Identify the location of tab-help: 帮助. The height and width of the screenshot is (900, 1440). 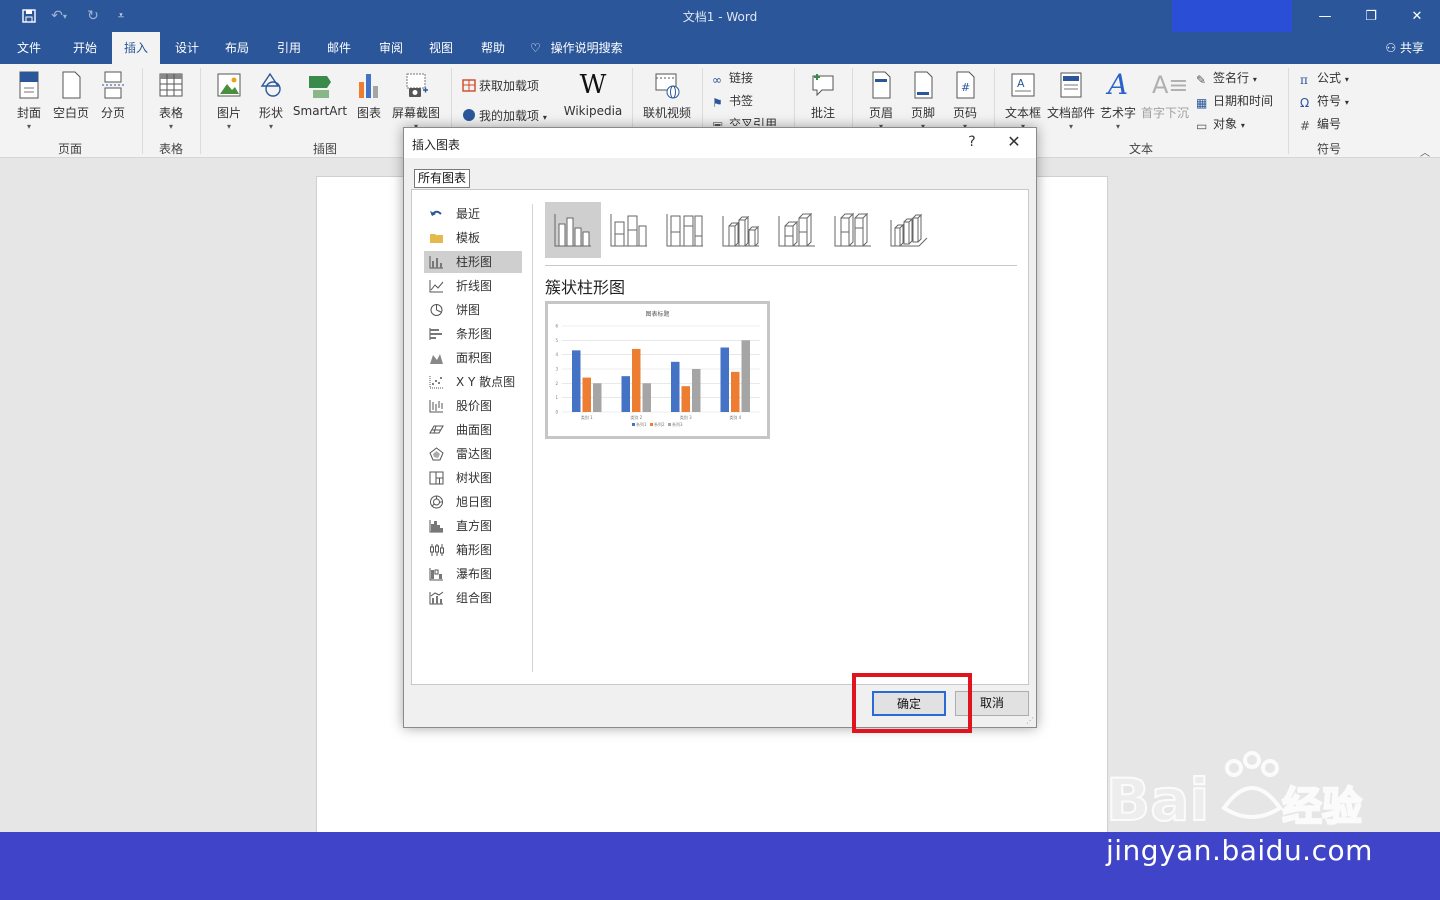
(493, 48).